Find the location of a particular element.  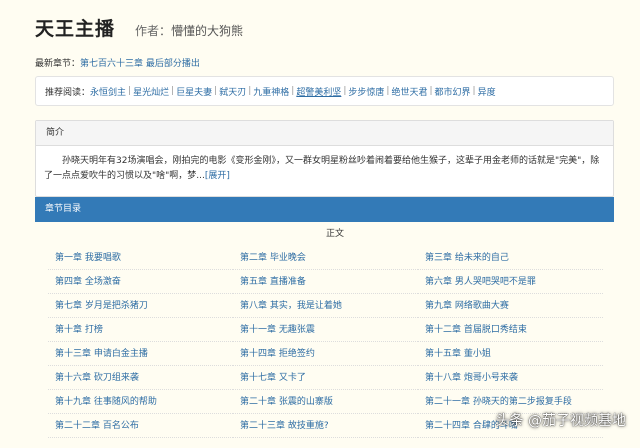

recommend-link: 巨星夫妻 is located at coordinates (194, 91).